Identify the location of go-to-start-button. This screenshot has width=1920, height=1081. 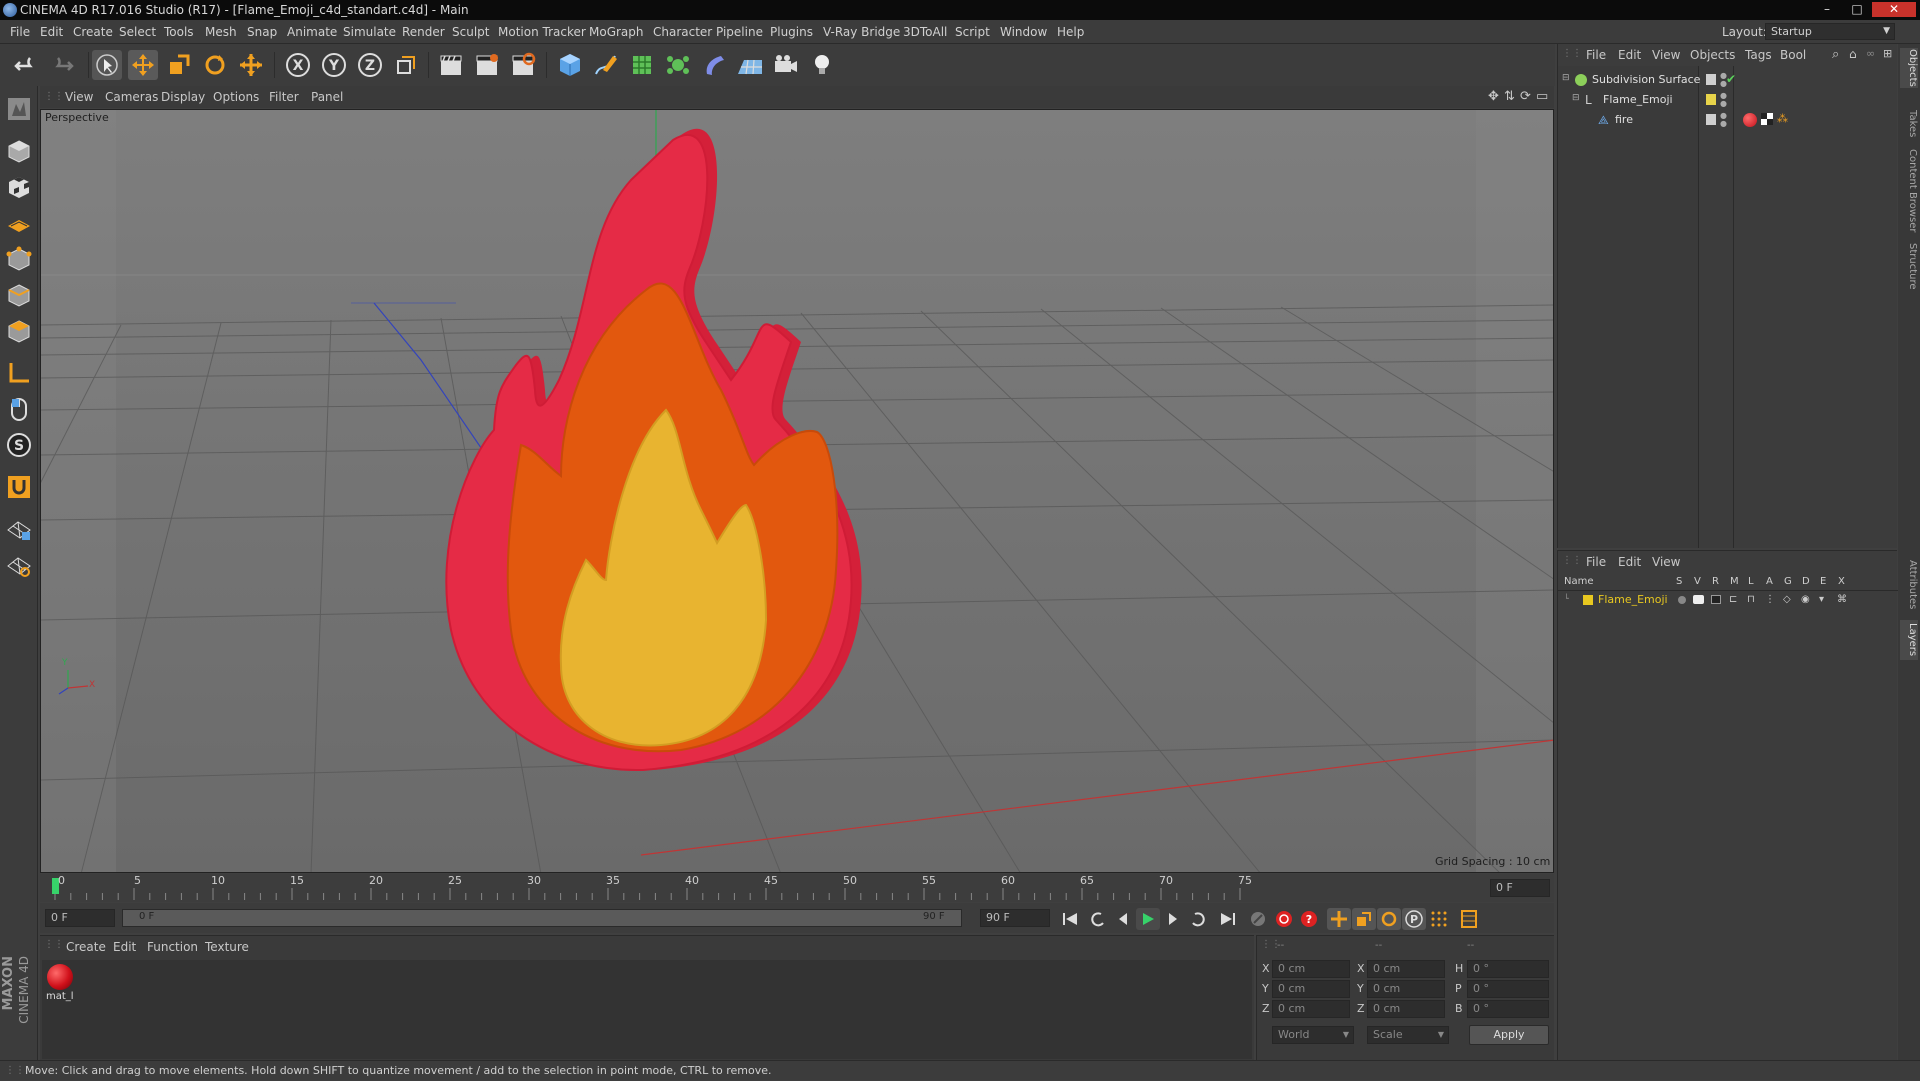
(1070, 919).